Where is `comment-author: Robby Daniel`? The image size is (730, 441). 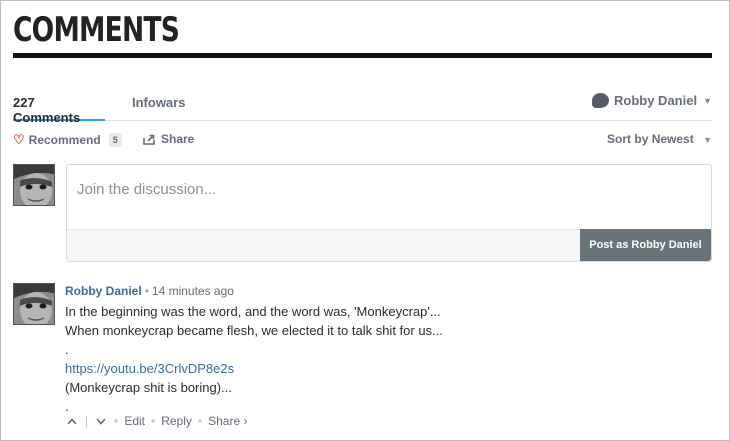 comment-author: Robby Daniel is located at coordinates (103, 291).